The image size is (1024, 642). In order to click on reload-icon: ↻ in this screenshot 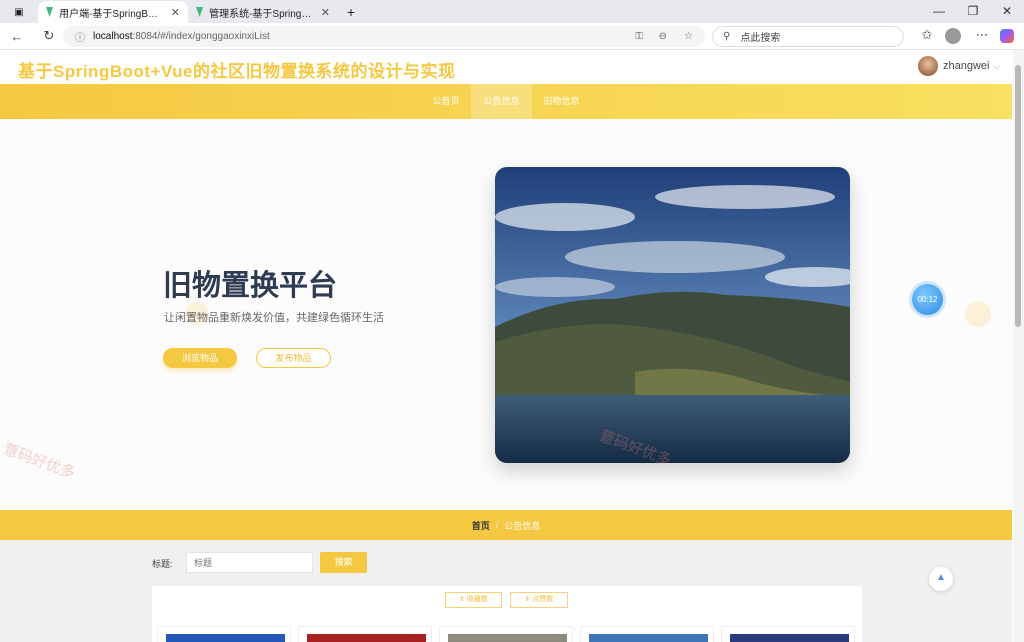, I will do `click(49, 36)`.